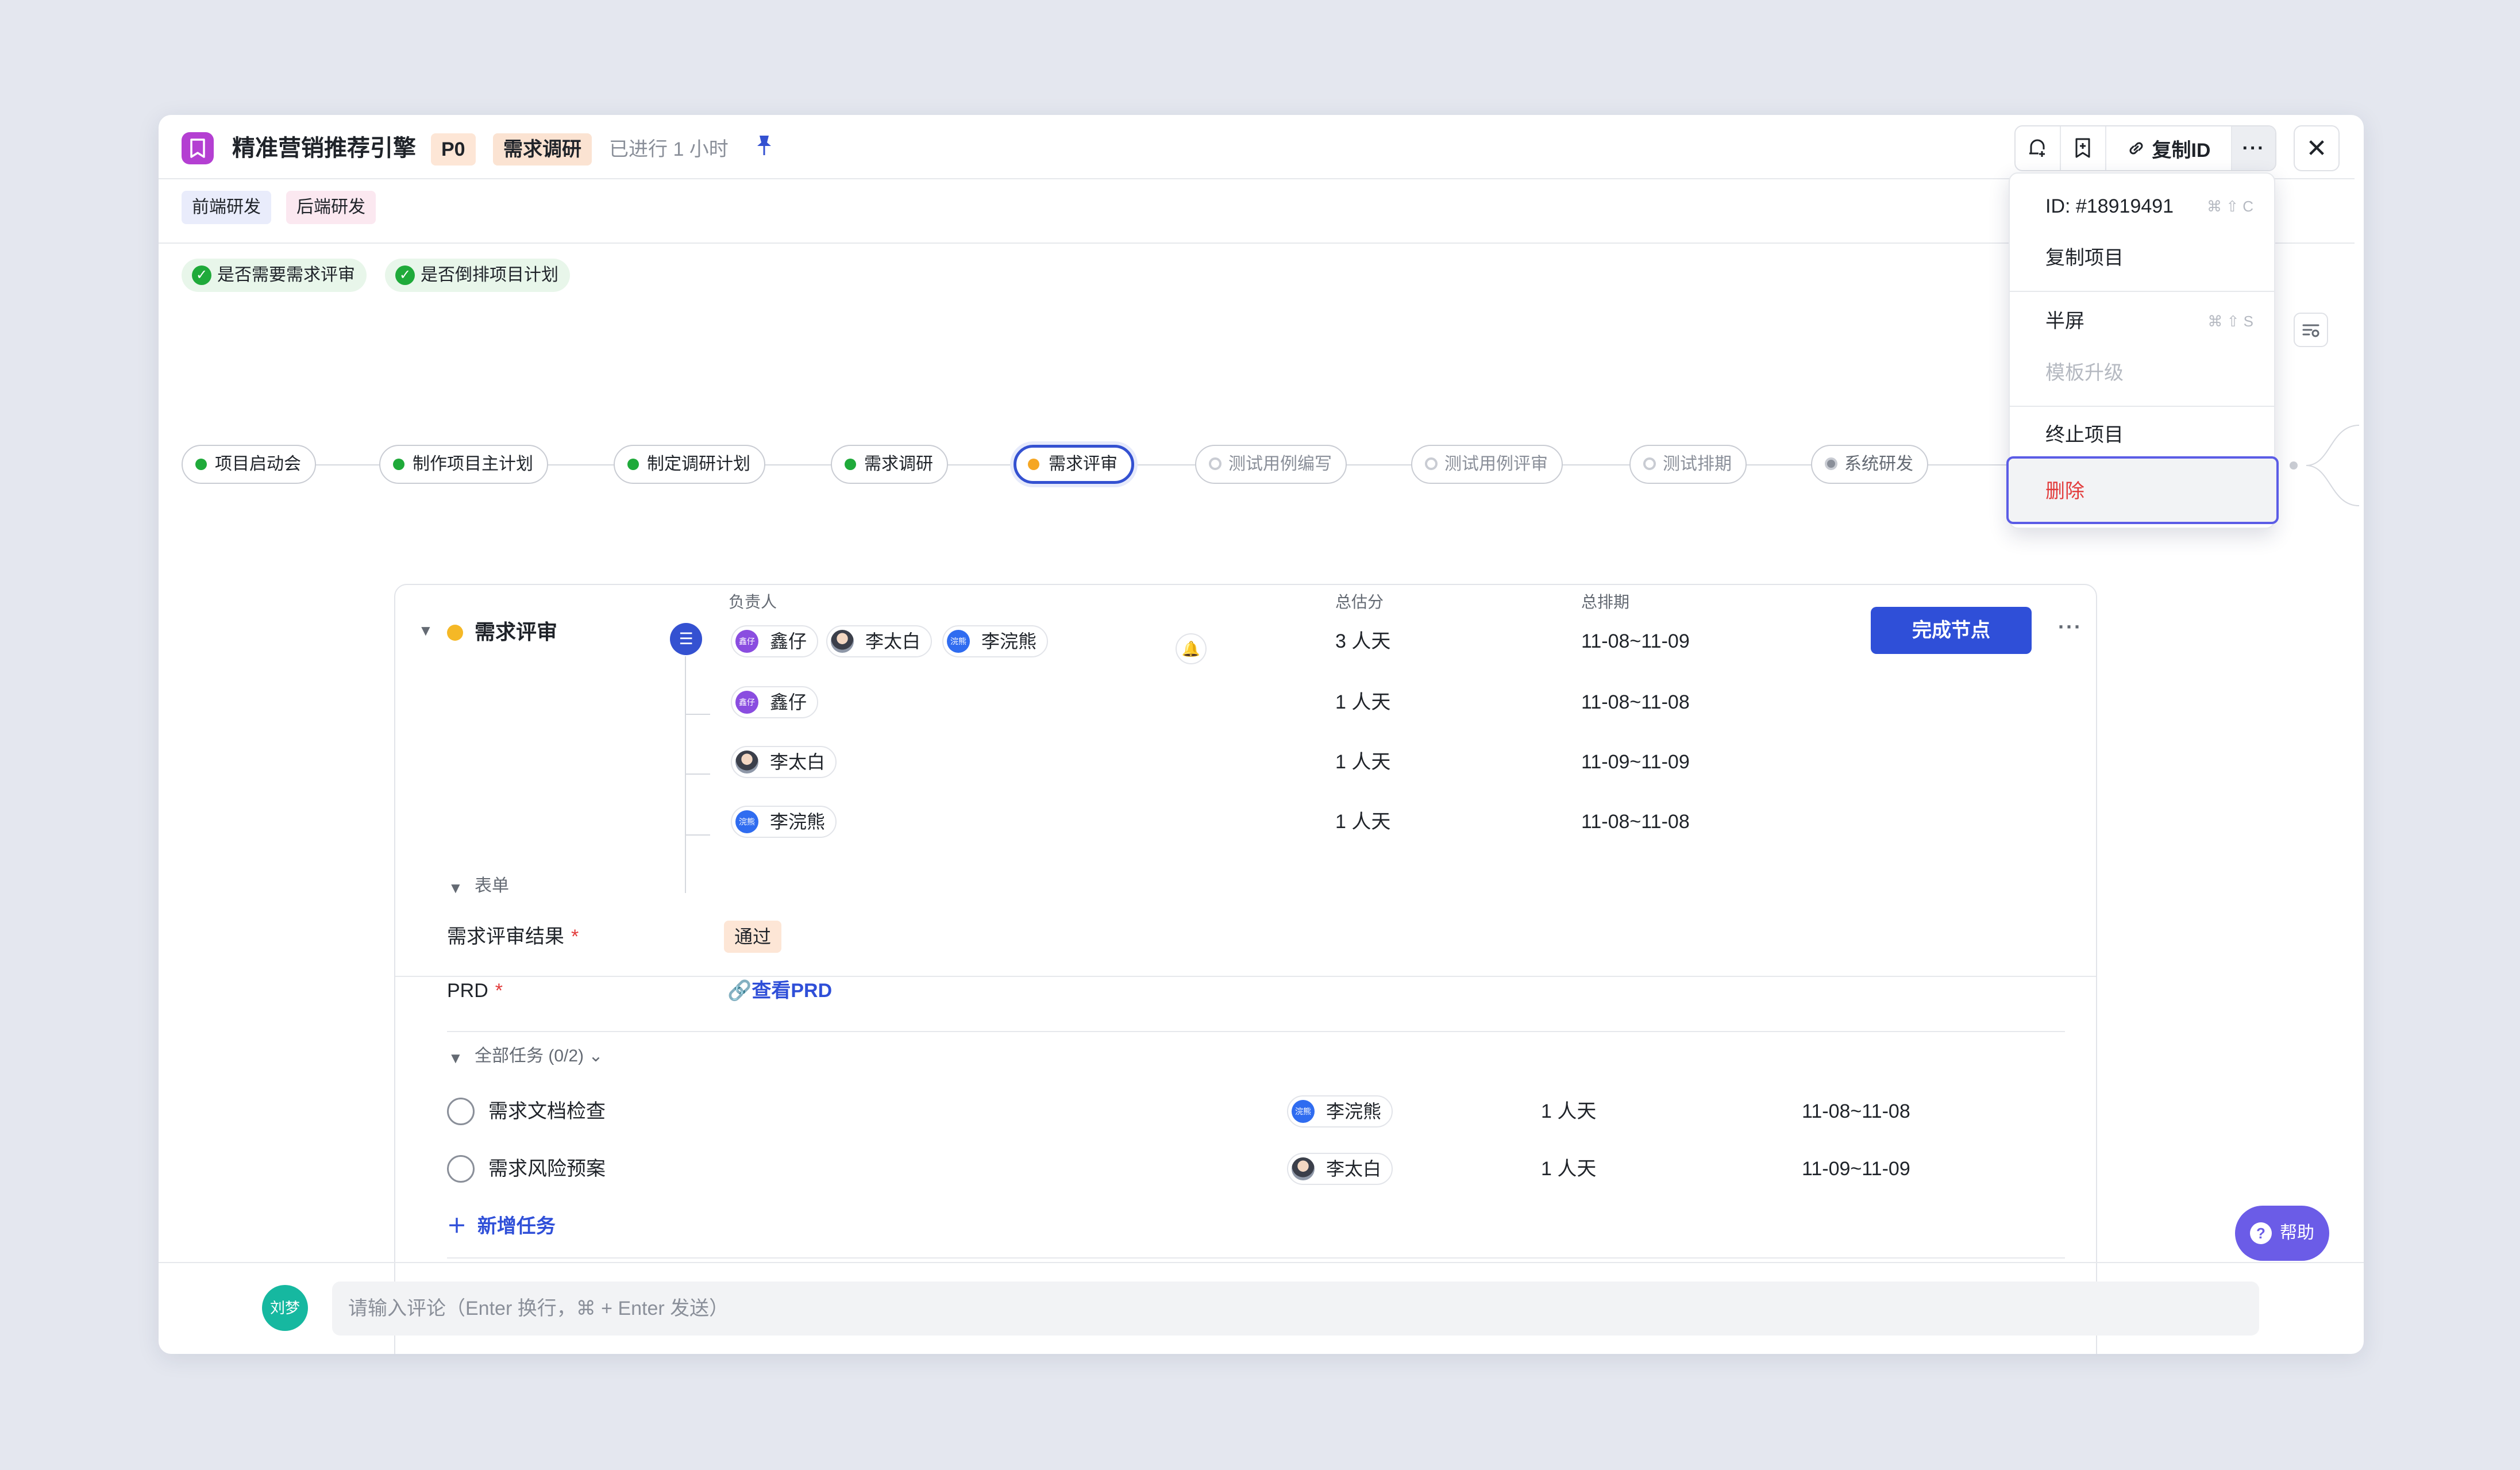 This screenshot has width=2520, height=1470. What do you see at coordinates (2230, 321) in the screenshot?
I see `menu-shortcut: ⌘ ⇧ S` at bounding box center [2230, 321].